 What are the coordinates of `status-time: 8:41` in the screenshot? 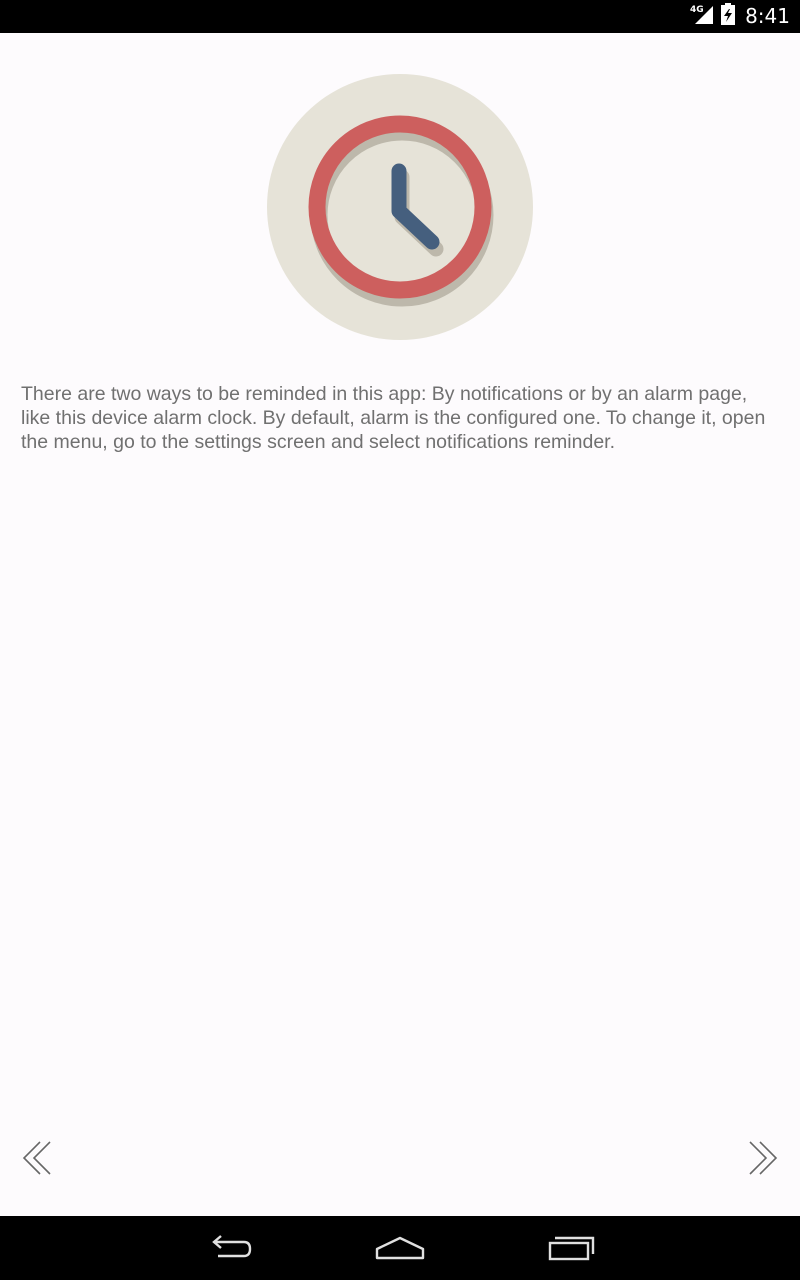 It's located at (767, 16).